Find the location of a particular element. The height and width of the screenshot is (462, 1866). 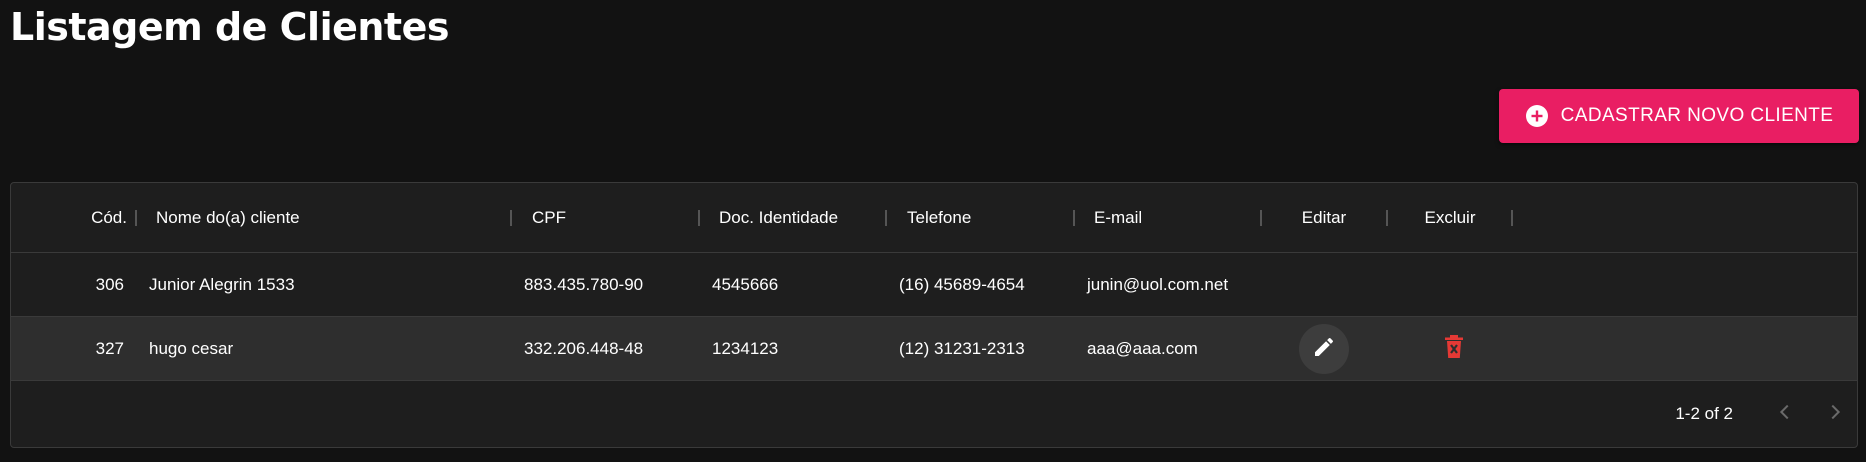

pencil-icon is located at coordinates (1324, 349).